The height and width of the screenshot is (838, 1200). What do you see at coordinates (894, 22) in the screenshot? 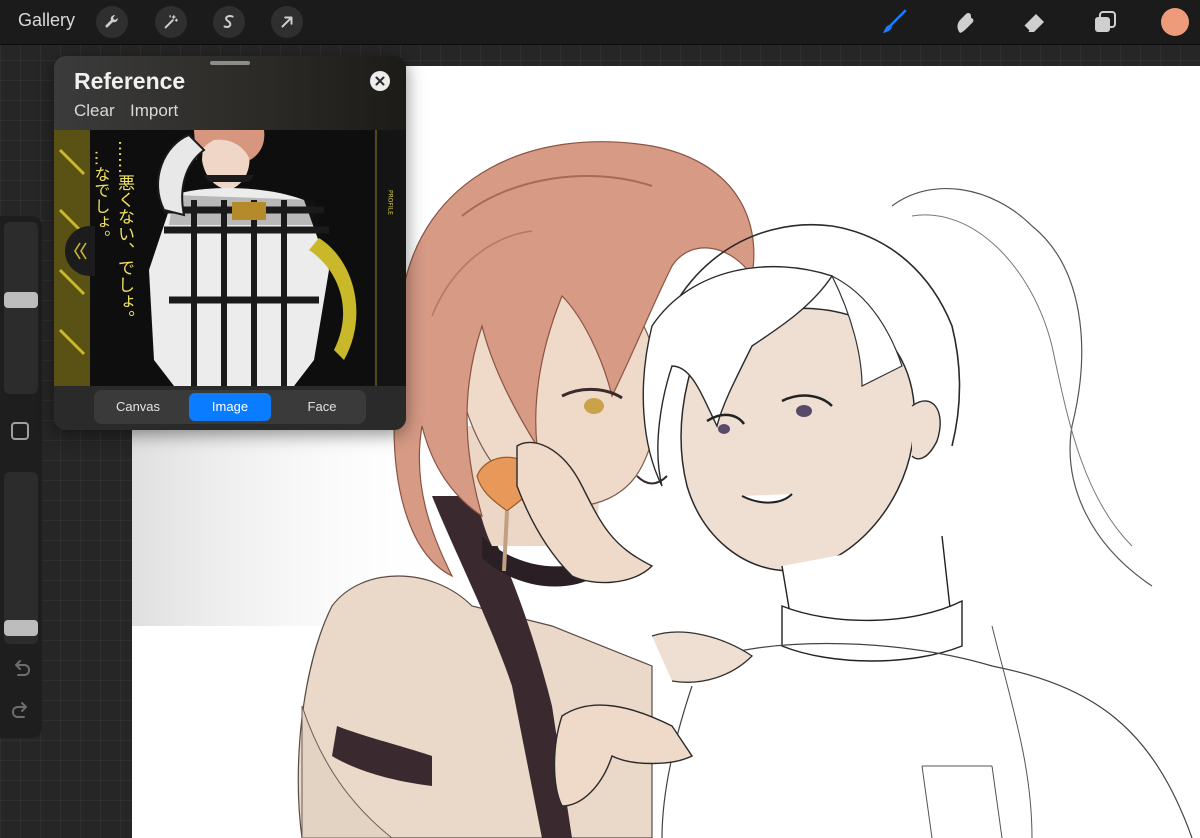
I see `brush-icon` at bounding box center [894, 22].